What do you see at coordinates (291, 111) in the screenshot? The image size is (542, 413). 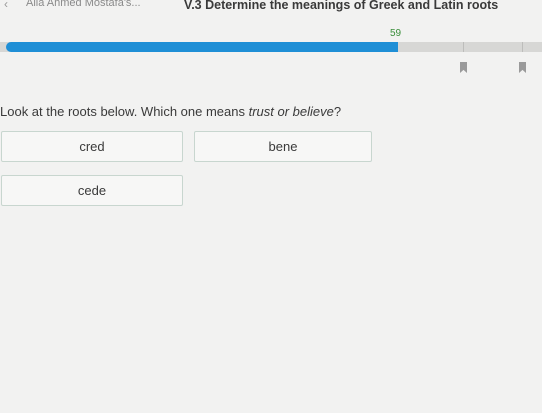 I see `question-emphasis: trust or believe` at bounding box center [291, 111].